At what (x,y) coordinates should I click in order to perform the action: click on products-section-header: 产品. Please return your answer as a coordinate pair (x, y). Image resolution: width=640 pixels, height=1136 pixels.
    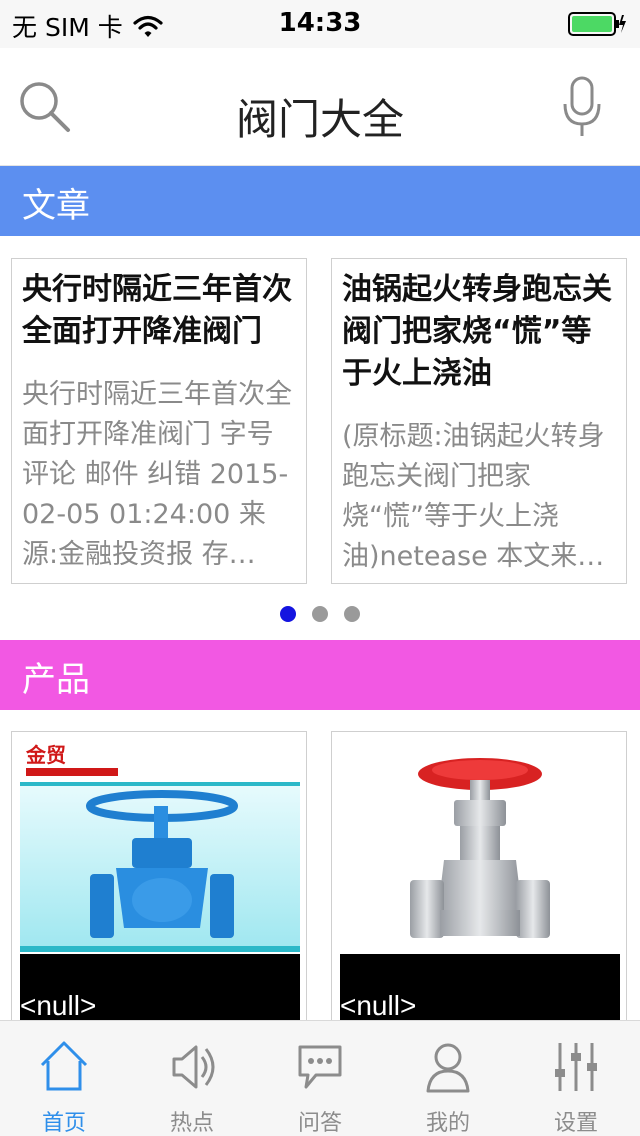
    Looking at the image, I should click on (320, 675).